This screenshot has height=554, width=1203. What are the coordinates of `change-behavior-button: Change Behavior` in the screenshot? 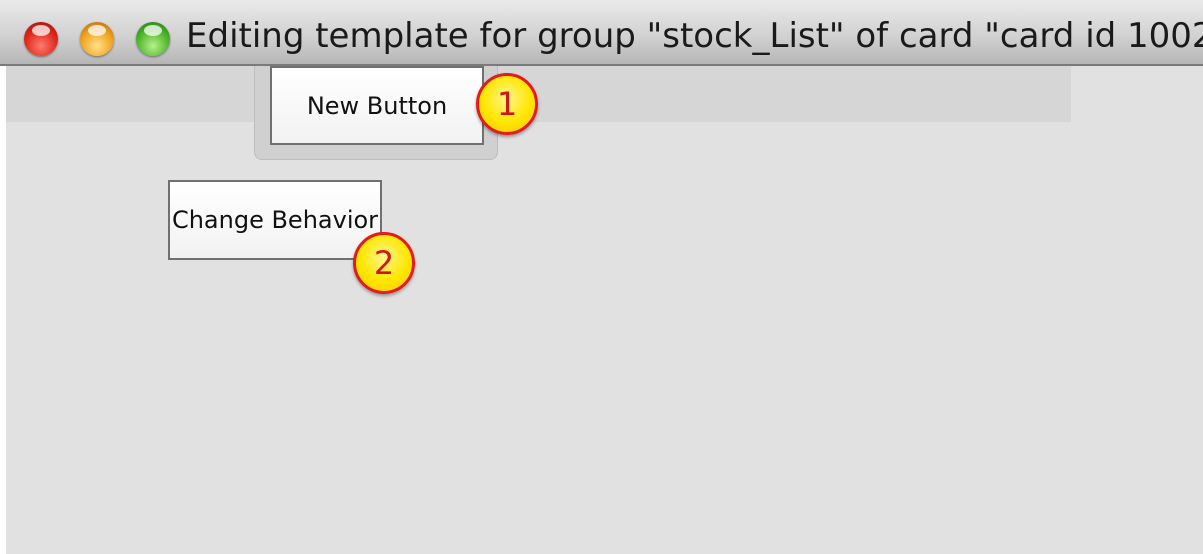 It's located at (275, 220).